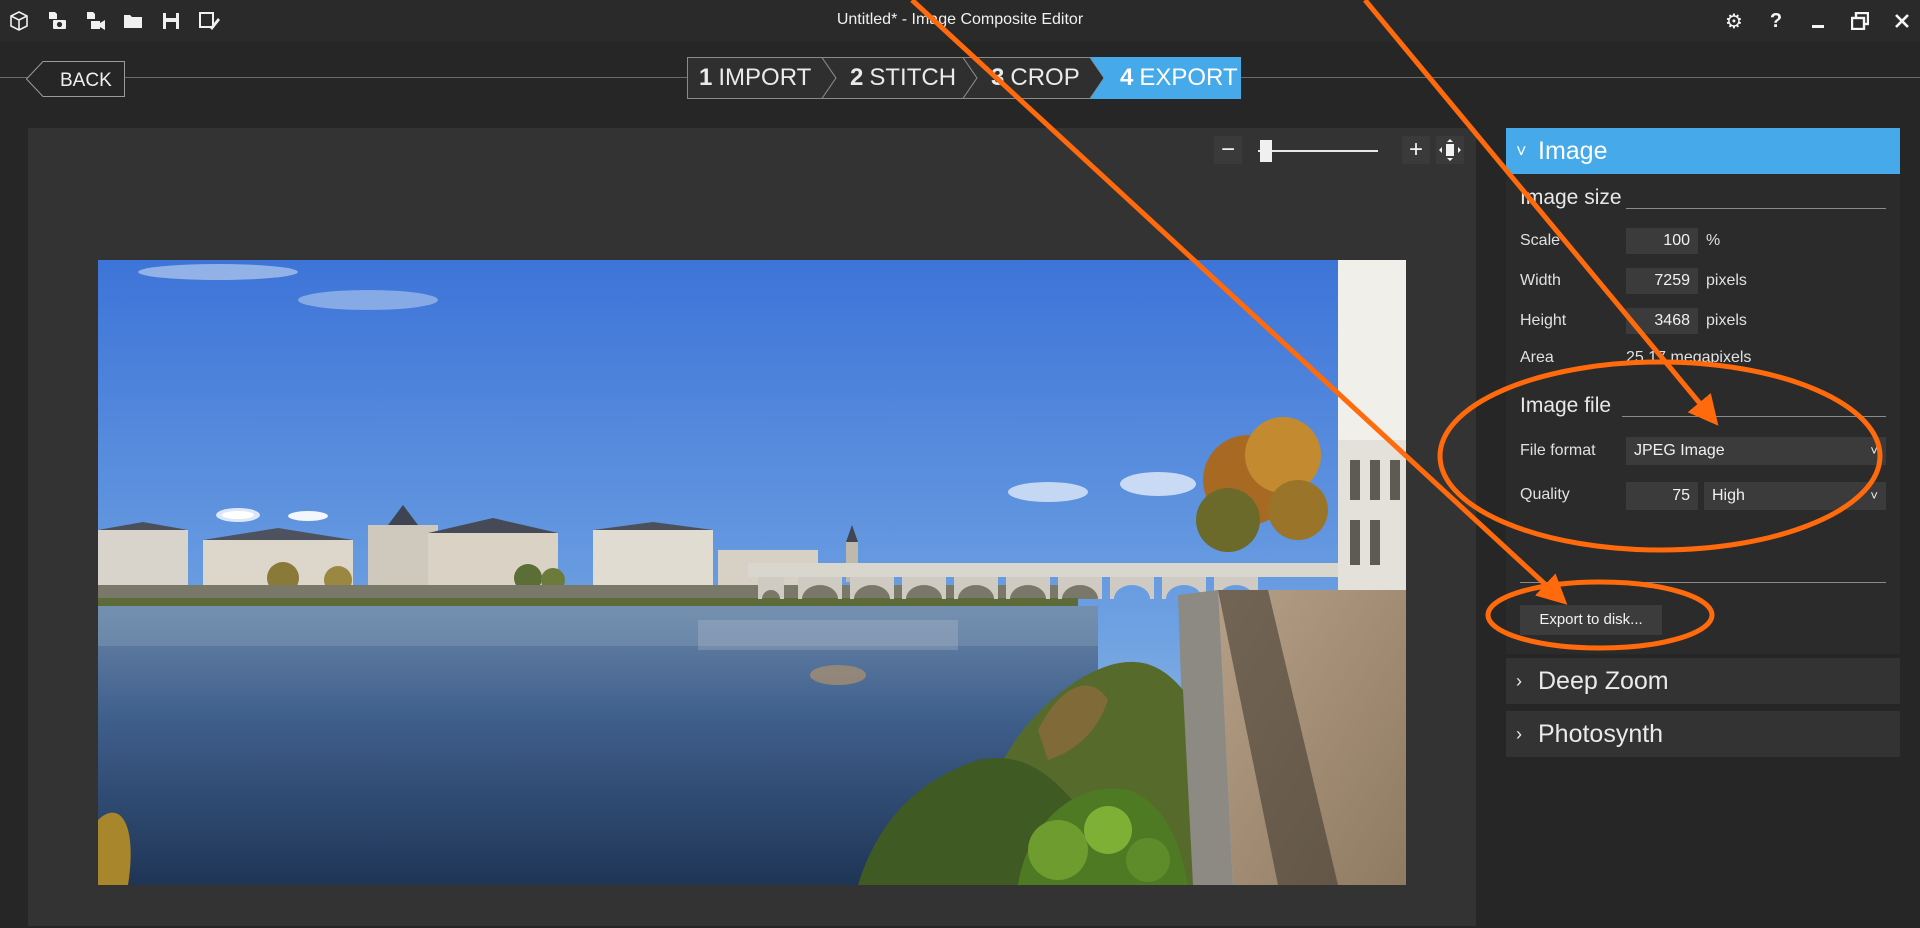 This screenshot has height=928, width=1920. I want to click on photosynth-title: Photosynth, so click(1601, 733).